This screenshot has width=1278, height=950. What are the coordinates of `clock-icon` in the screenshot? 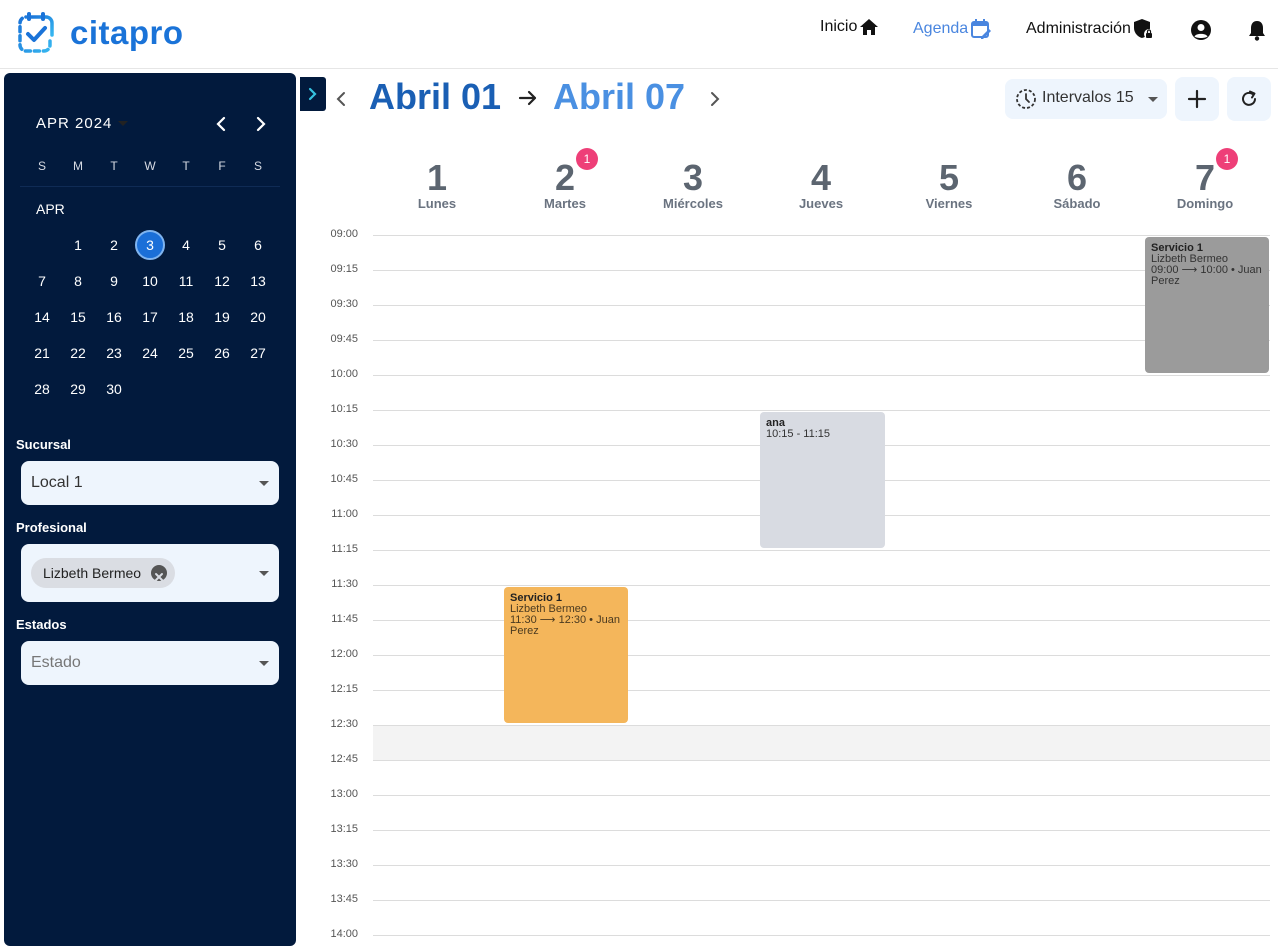 It's located at (1026, 99).